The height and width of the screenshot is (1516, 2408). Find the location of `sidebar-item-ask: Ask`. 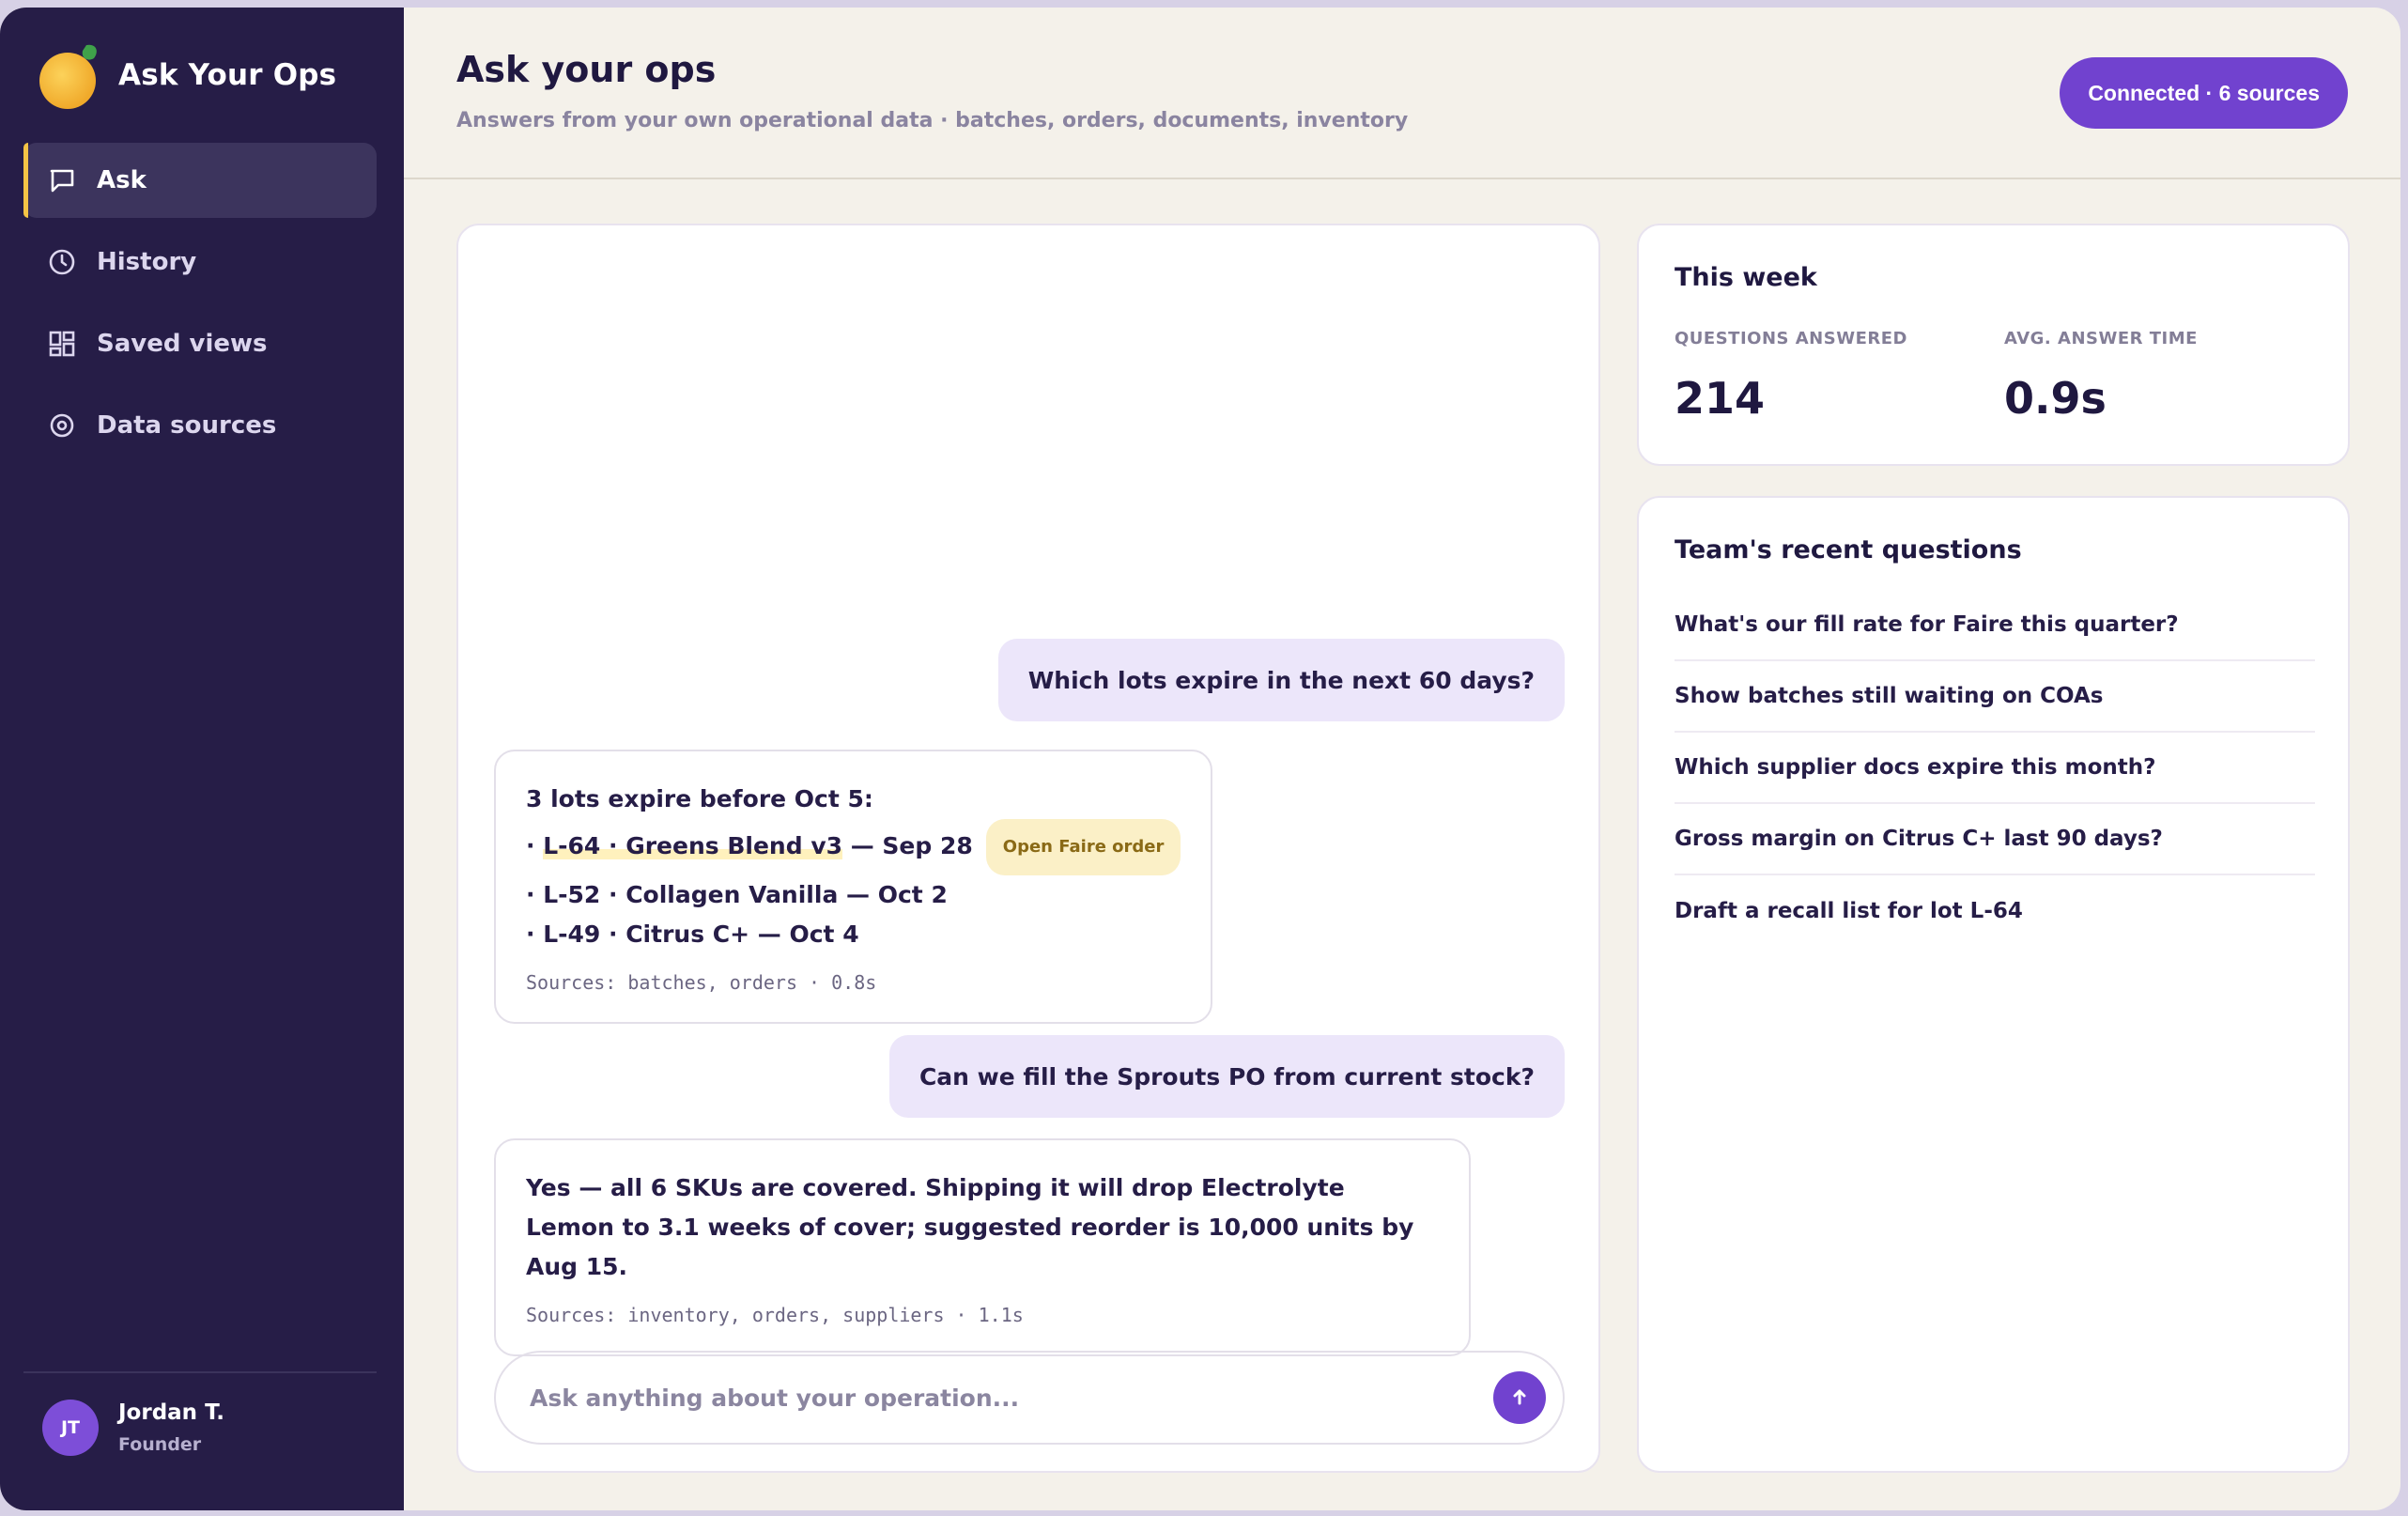

sidebar-item-ask: Ask is located at coordinates (200, 180).